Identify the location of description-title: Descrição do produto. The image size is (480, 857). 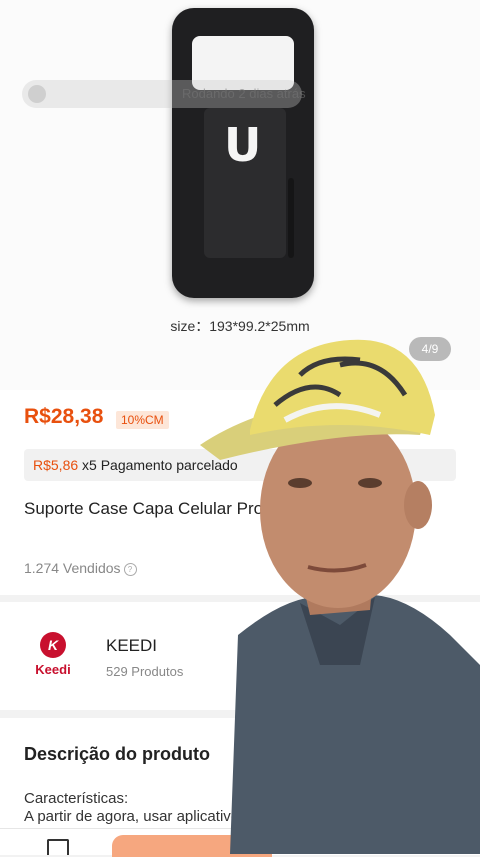
(117, 754).